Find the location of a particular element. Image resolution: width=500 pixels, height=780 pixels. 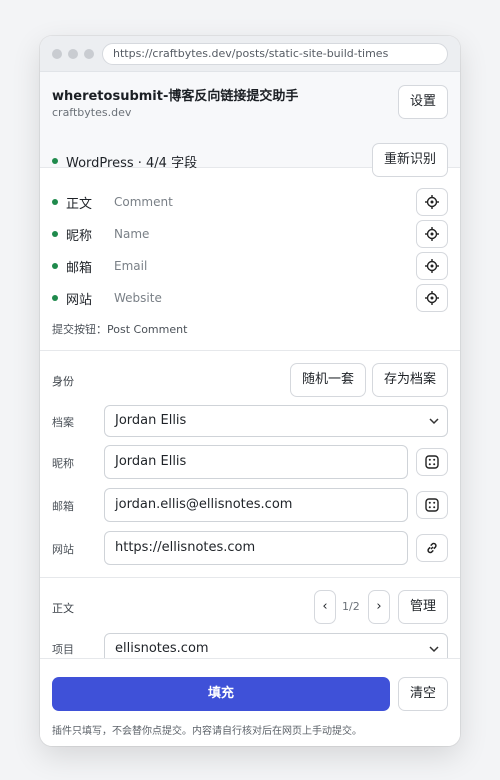

submit-button-info: 提交按钮：Post Comment is located at coordinates (120, 329).